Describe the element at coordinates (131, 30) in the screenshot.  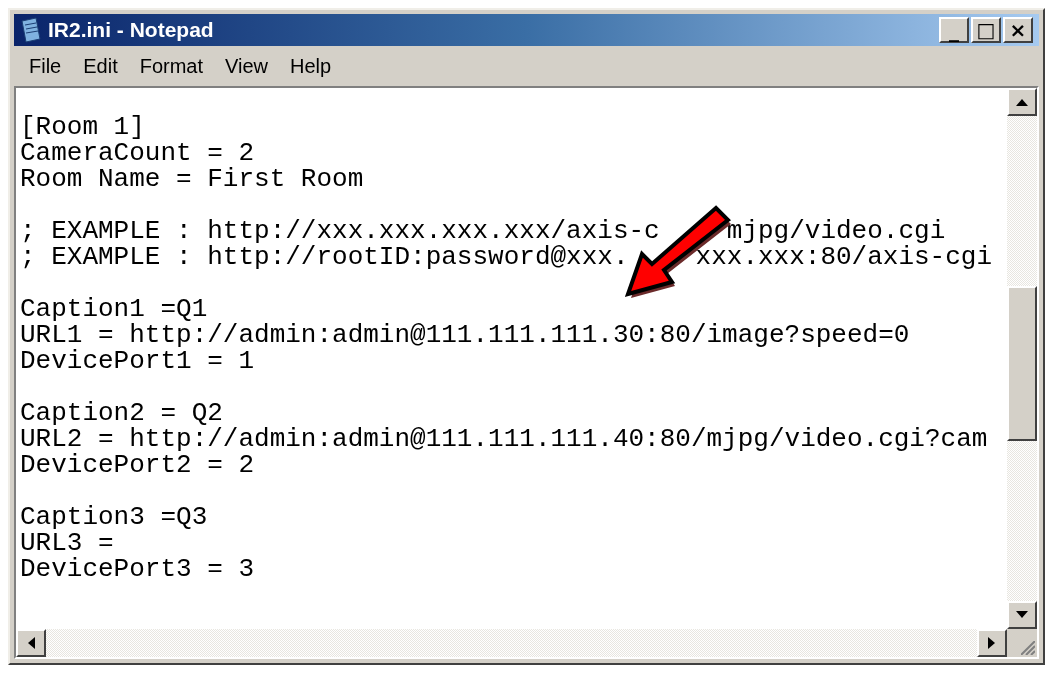
I see `window-title: IR2.ini - Notepad` at that location.